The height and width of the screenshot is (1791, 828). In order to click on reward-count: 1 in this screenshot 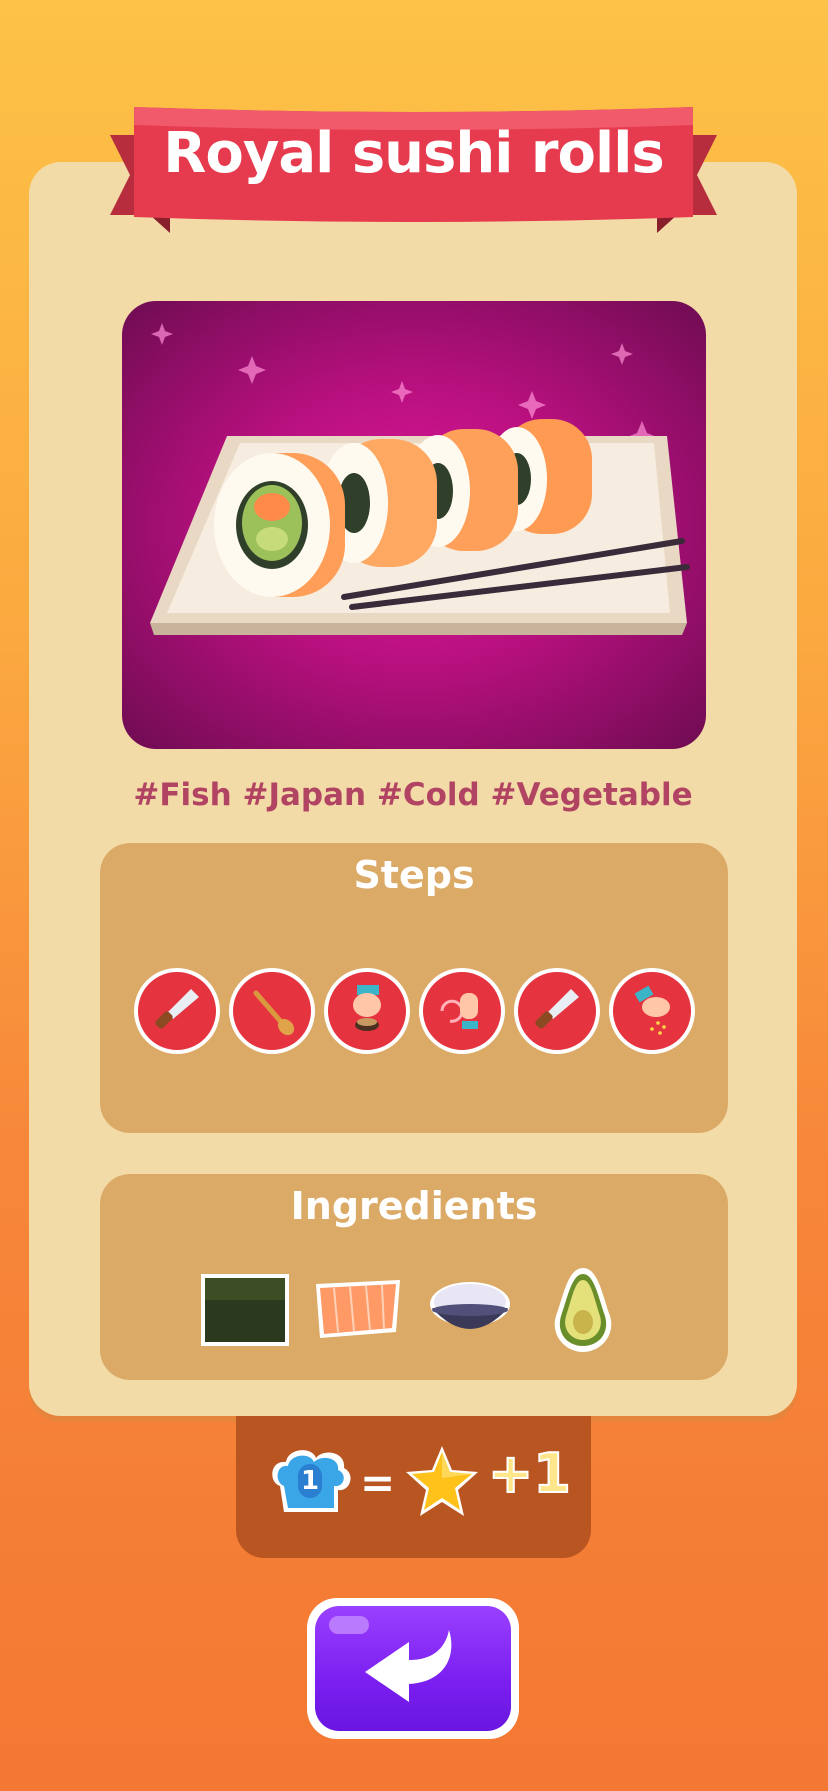, I will do `click(310, 1481)`.